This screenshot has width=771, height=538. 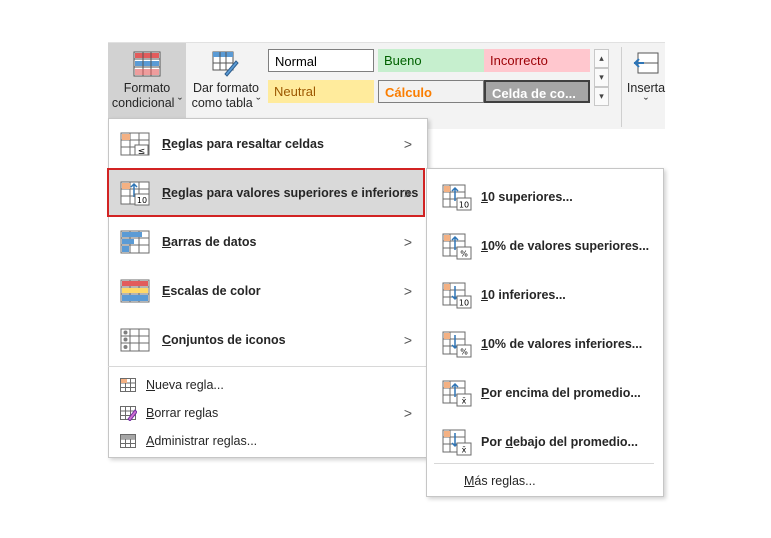 I want to click on insertar-line1: Inserta, so click(x=646, y=88).